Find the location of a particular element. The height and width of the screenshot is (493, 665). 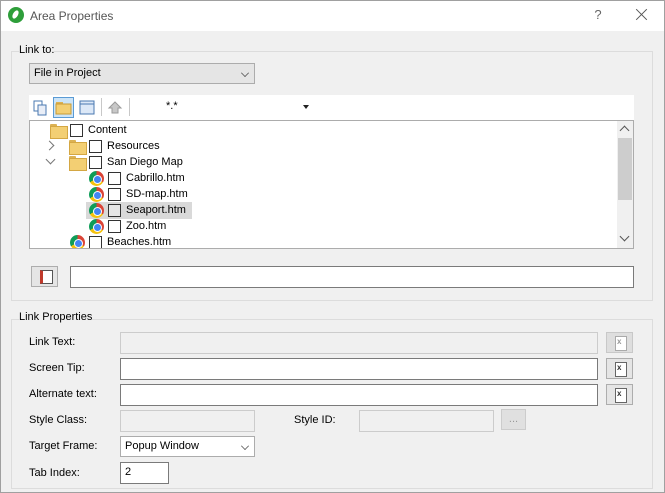

screen-tip-label: Screen Tip: is located at coordinates (57, 368).